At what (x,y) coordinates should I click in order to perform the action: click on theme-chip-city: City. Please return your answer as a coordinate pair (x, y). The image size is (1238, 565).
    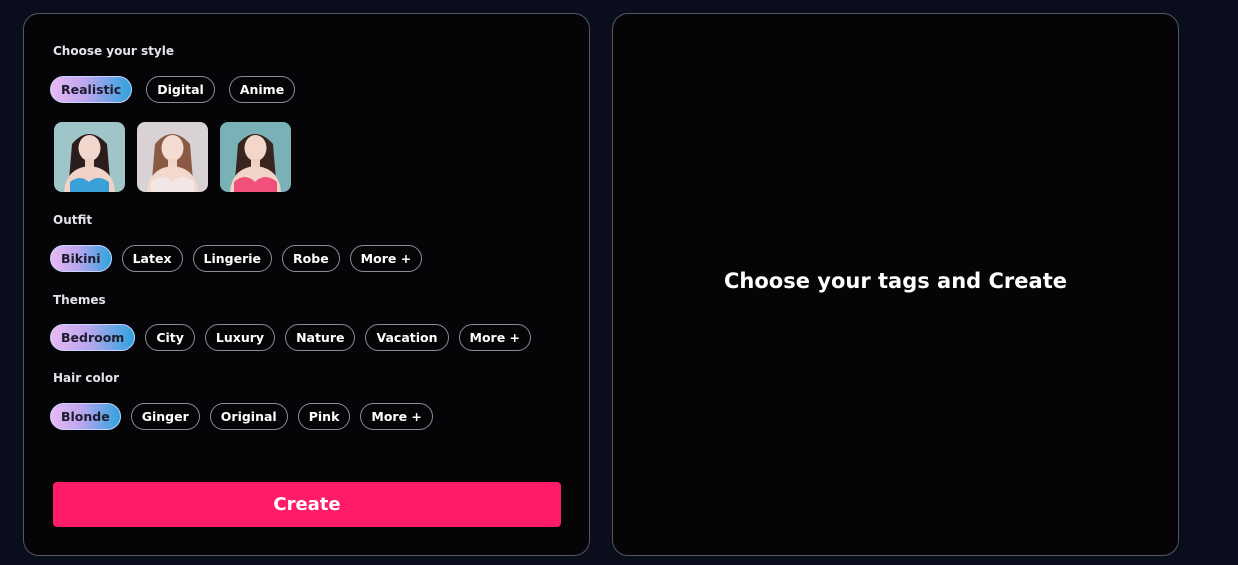
    Looking at the image, I should click on (170, 337).